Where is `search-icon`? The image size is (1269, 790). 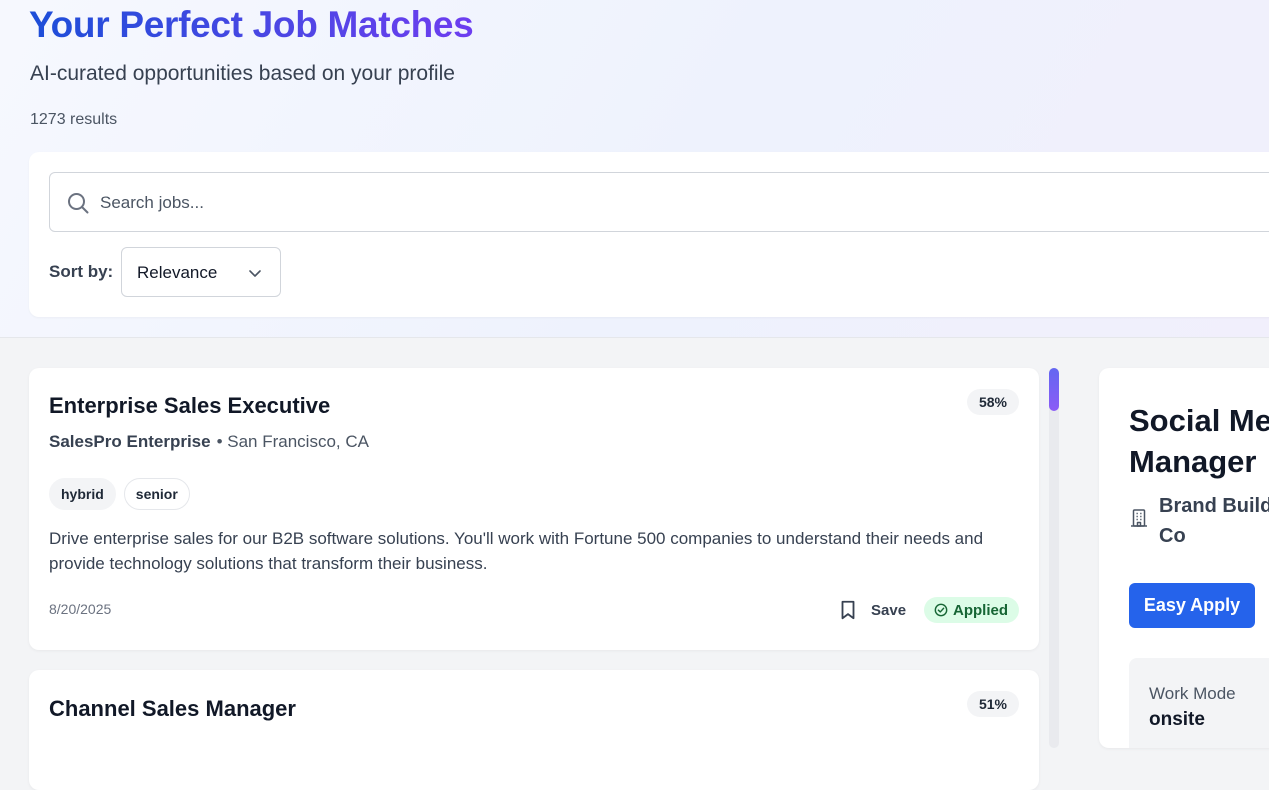 search-icon is located at coordinates (78, 203).